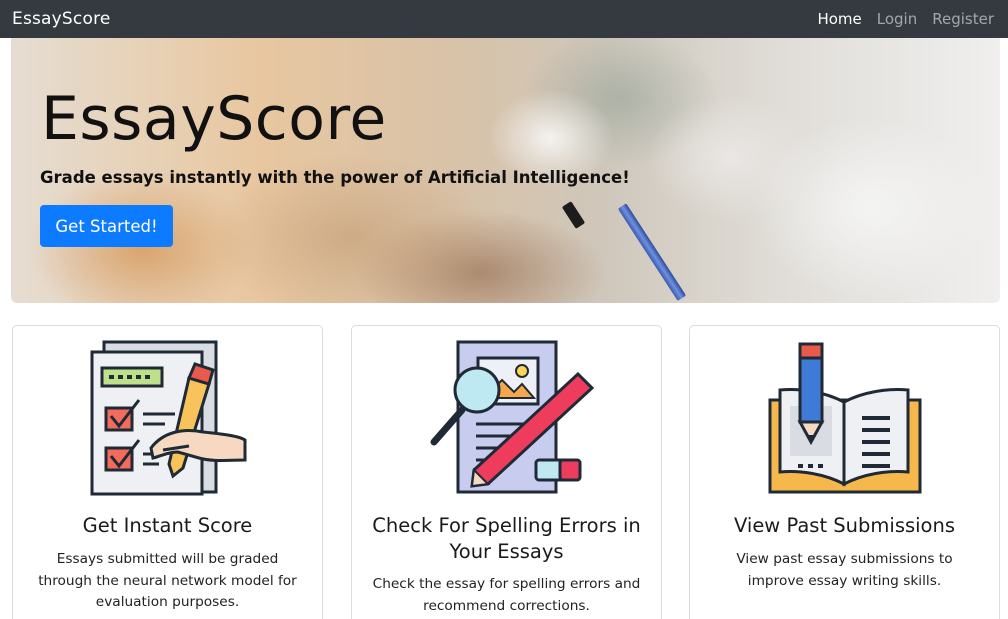 This screenshot has width=1008, height=619. I want to click on get-started-button: Get Started!, so click(106, 226).